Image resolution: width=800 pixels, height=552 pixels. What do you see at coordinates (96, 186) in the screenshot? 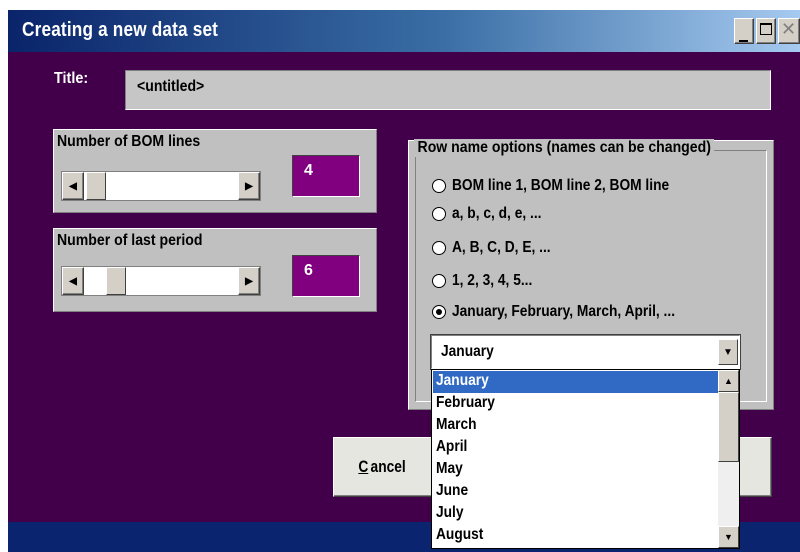
I see `bom-lines-thumb` at bounding box center [96, 186].